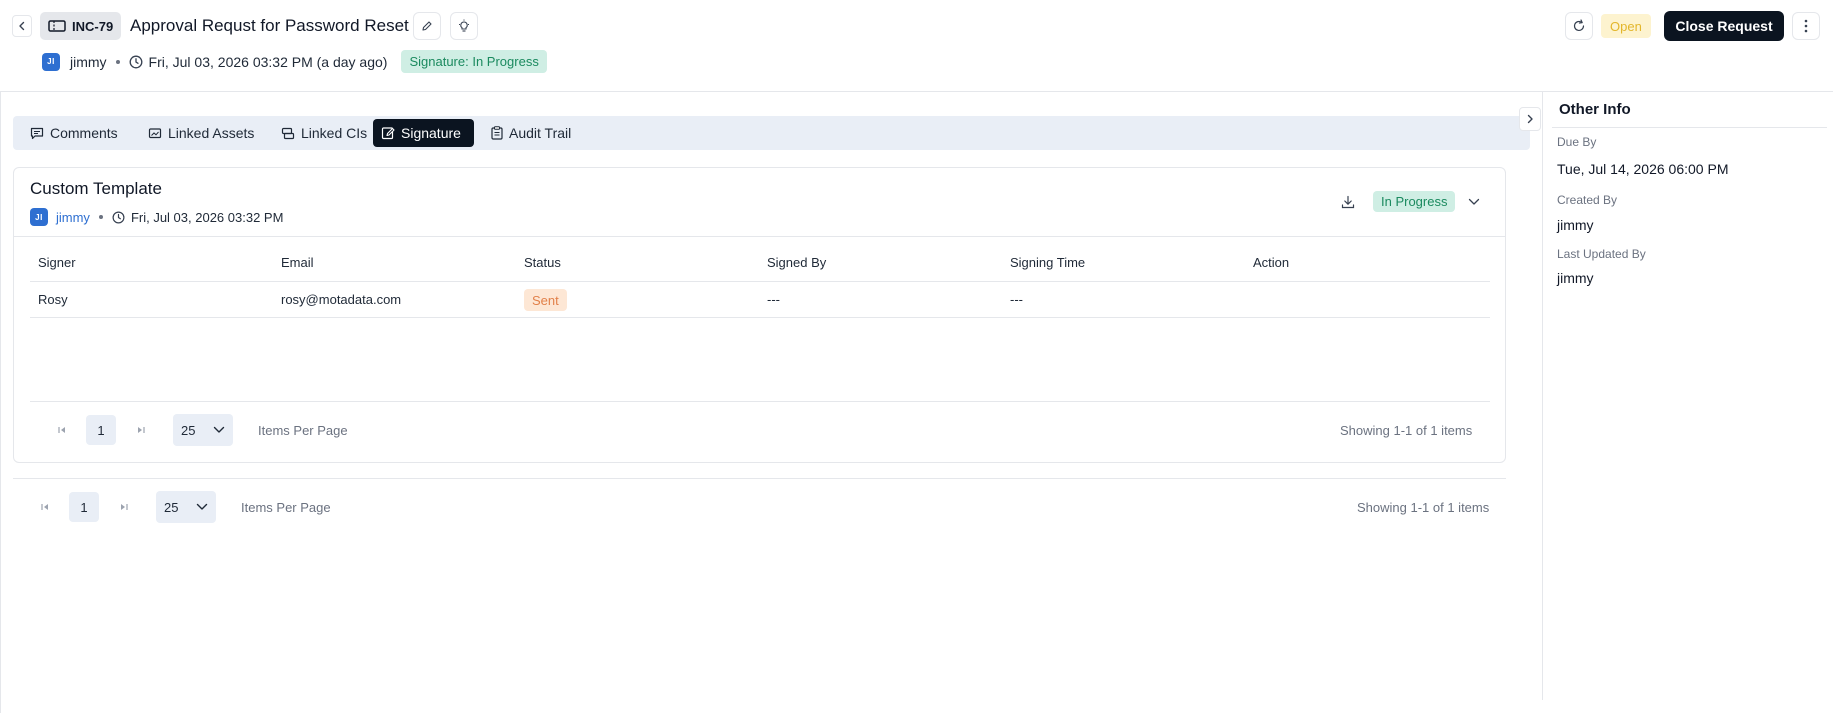 This screenshot has width=1833, height=713. What do you see at coordinates (1643, 169) in the screenshot?
I see `due-by-value: Tue, Jul 14, 2026 06:00 PM` at bounding box center [1643, 169].